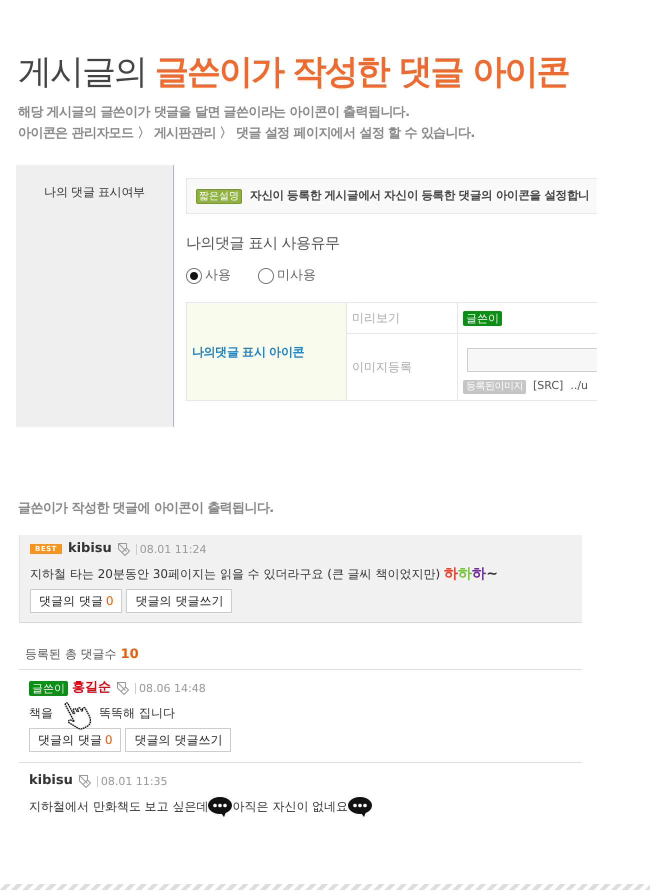 The height and width of the screenshot is (895, 650). I want to click on radio-label: 사용, so click(218, 276).